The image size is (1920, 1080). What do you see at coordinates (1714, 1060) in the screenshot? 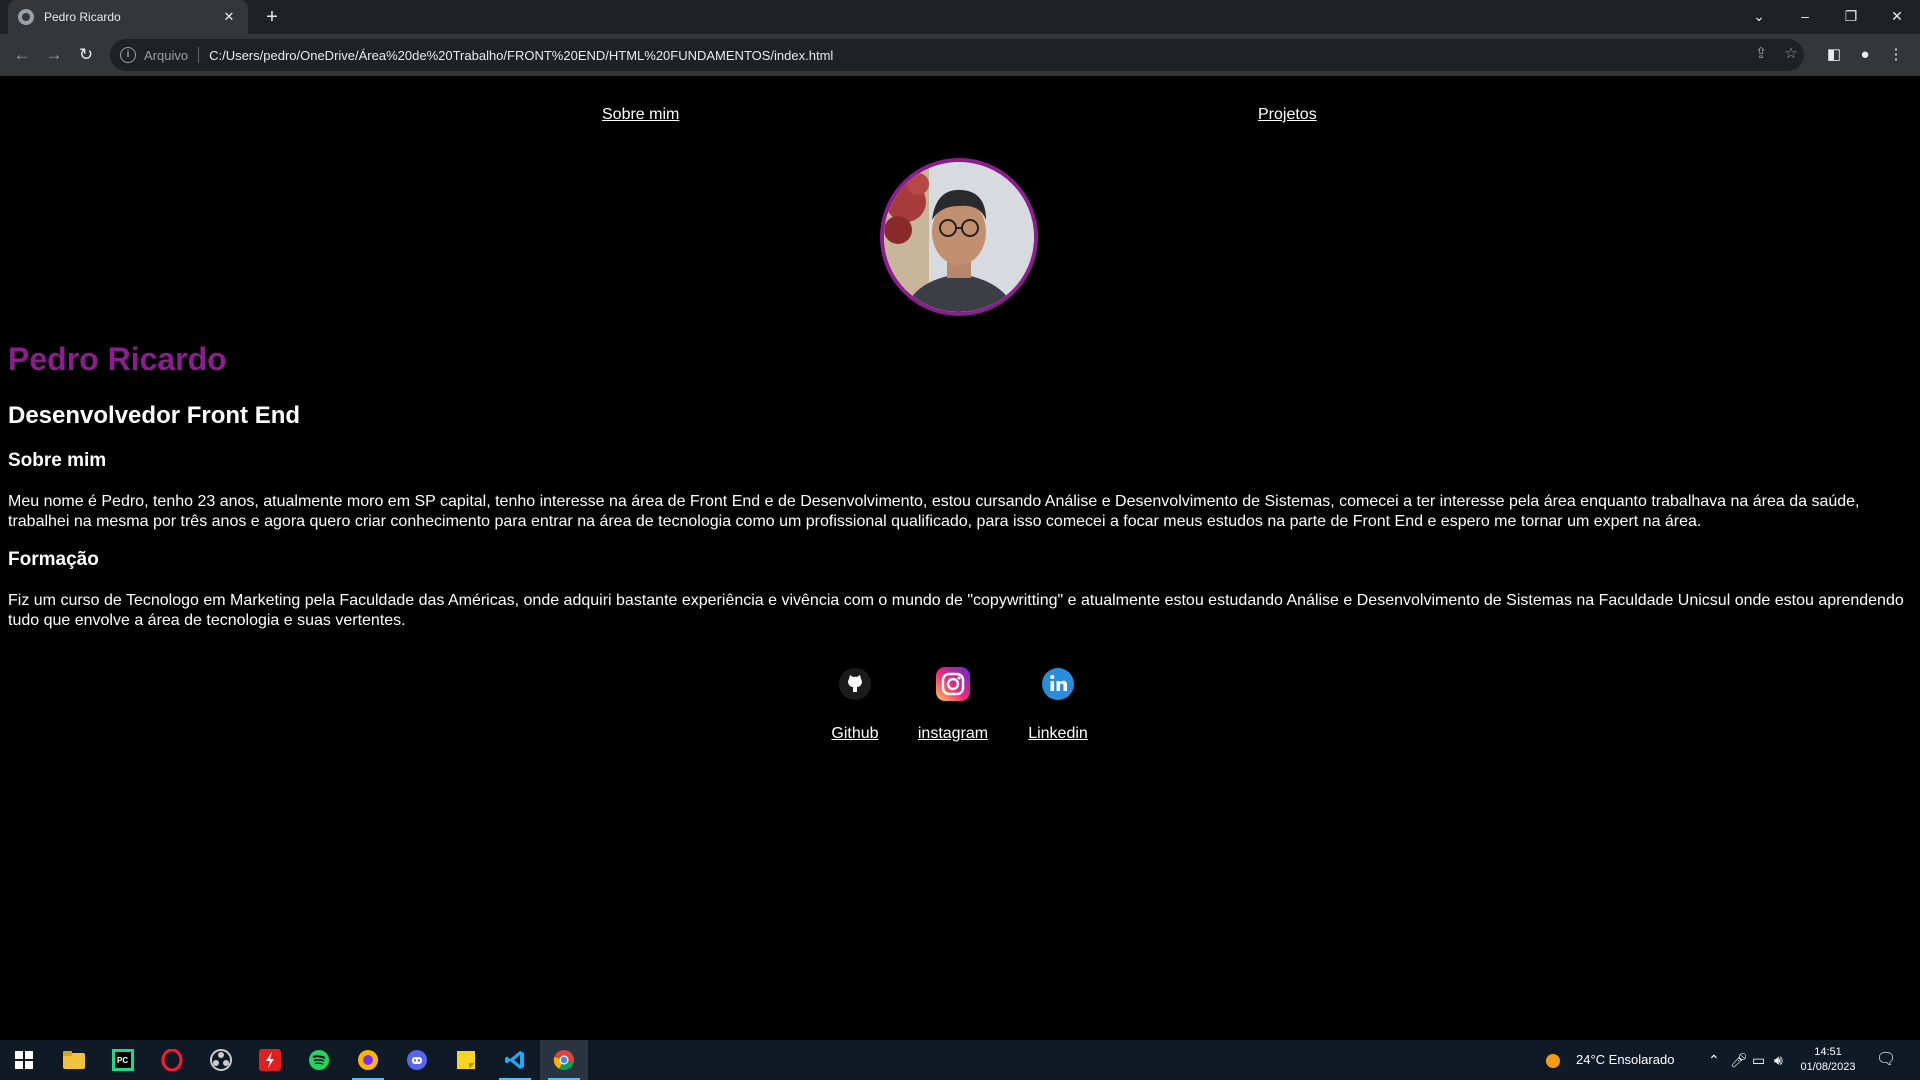
I see `chevron-up-icon: ⌃` at bounding box center [1714, 1060].